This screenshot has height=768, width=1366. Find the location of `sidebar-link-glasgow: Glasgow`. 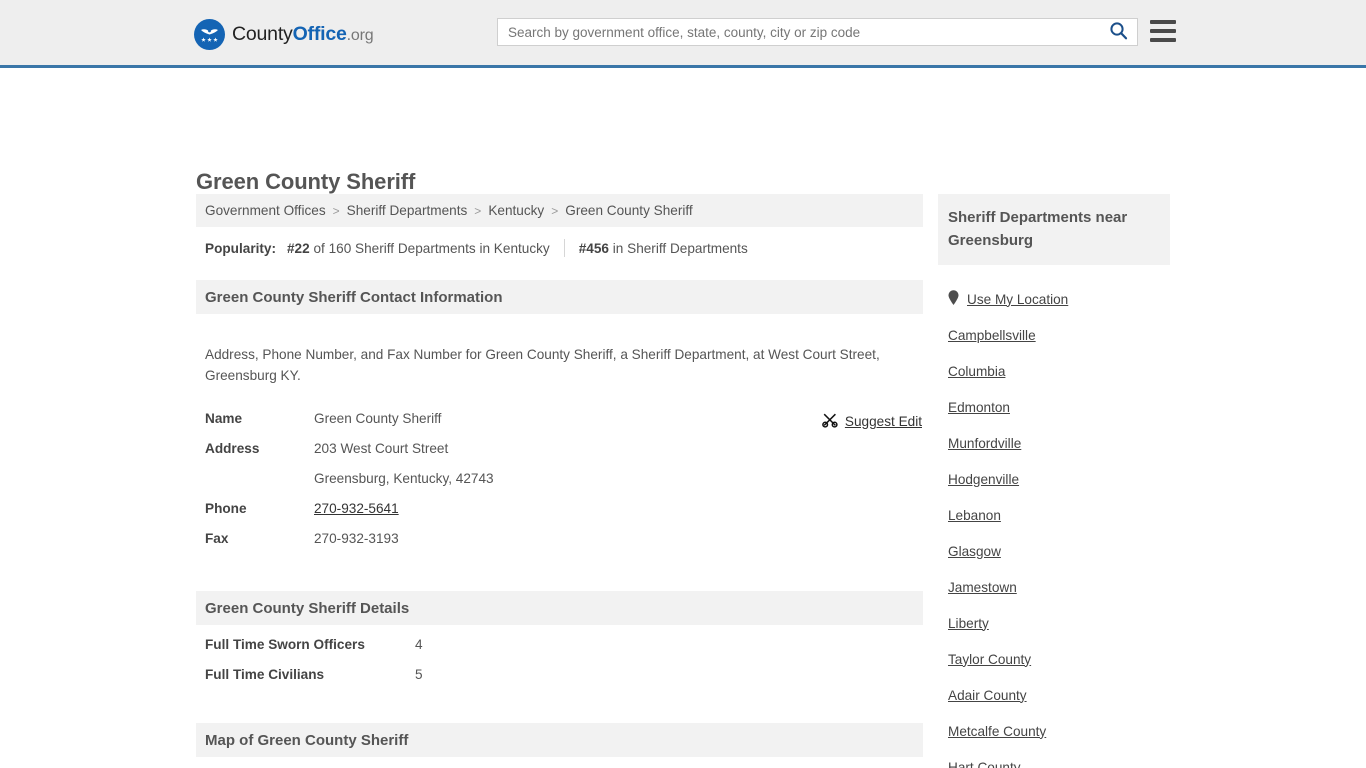

sidebar-link-glasgow: Glasgow is located at coordinates (974, 551).